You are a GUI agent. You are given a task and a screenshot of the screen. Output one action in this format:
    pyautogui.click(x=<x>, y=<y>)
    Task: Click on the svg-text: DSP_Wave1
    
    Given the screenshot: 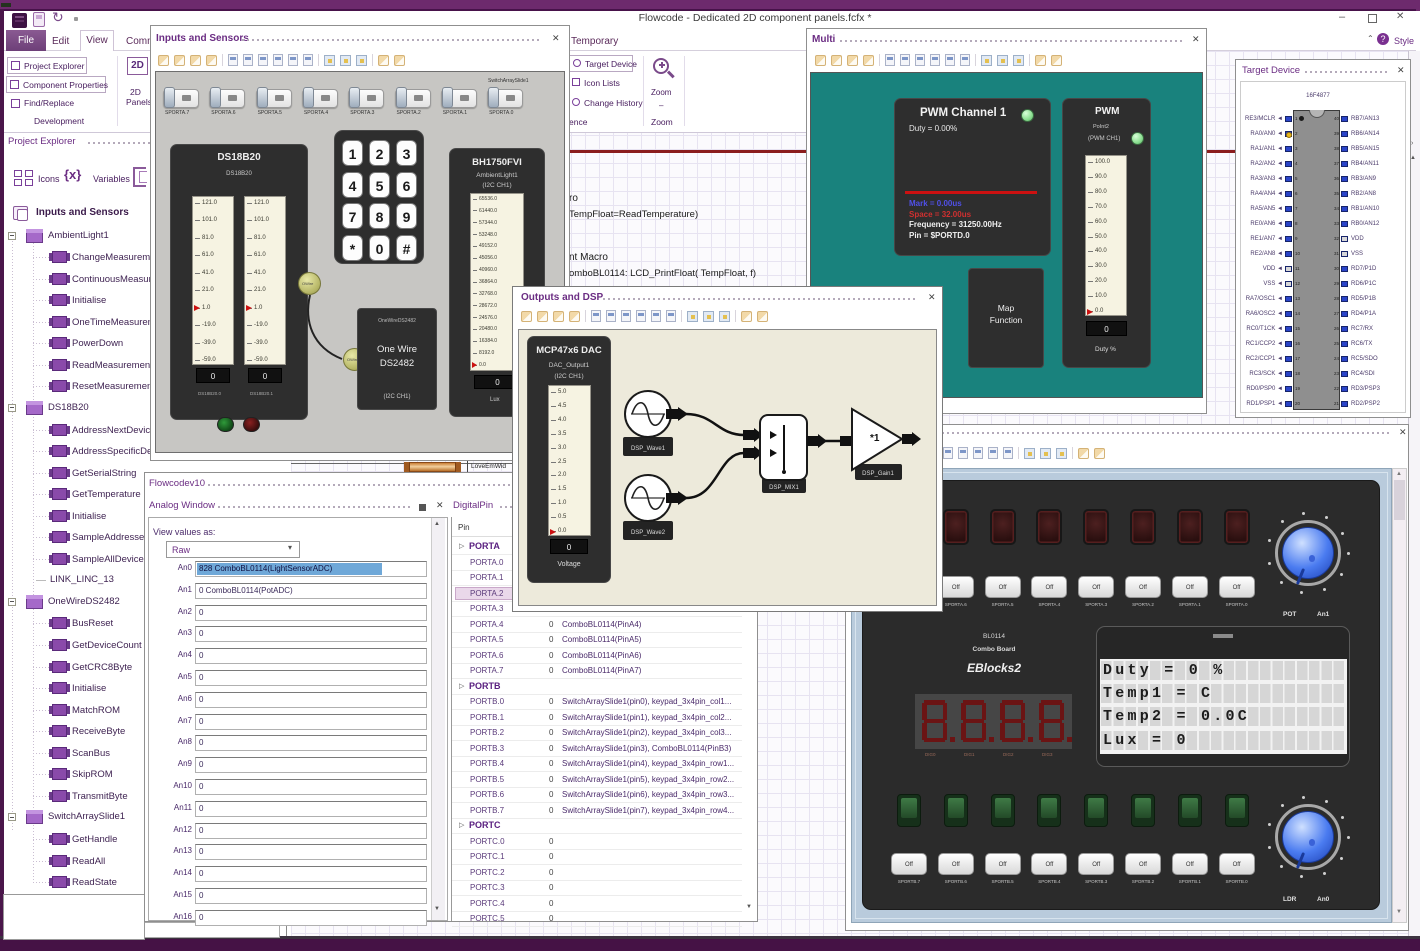 What is the action you would take?
    pyautogui.click(x=648, y=449)
    